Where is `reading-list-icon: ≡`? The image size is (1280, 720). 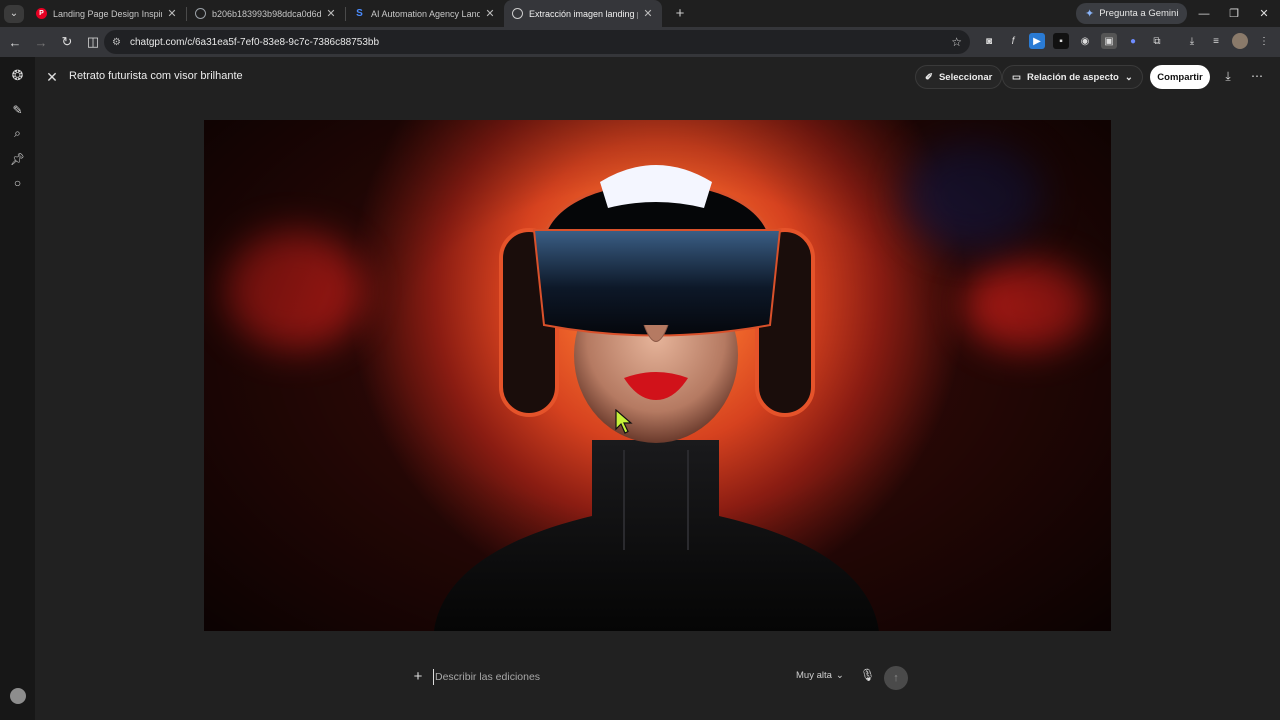
reading-list-icon: ≡ is located at coordinates (1216, 41).